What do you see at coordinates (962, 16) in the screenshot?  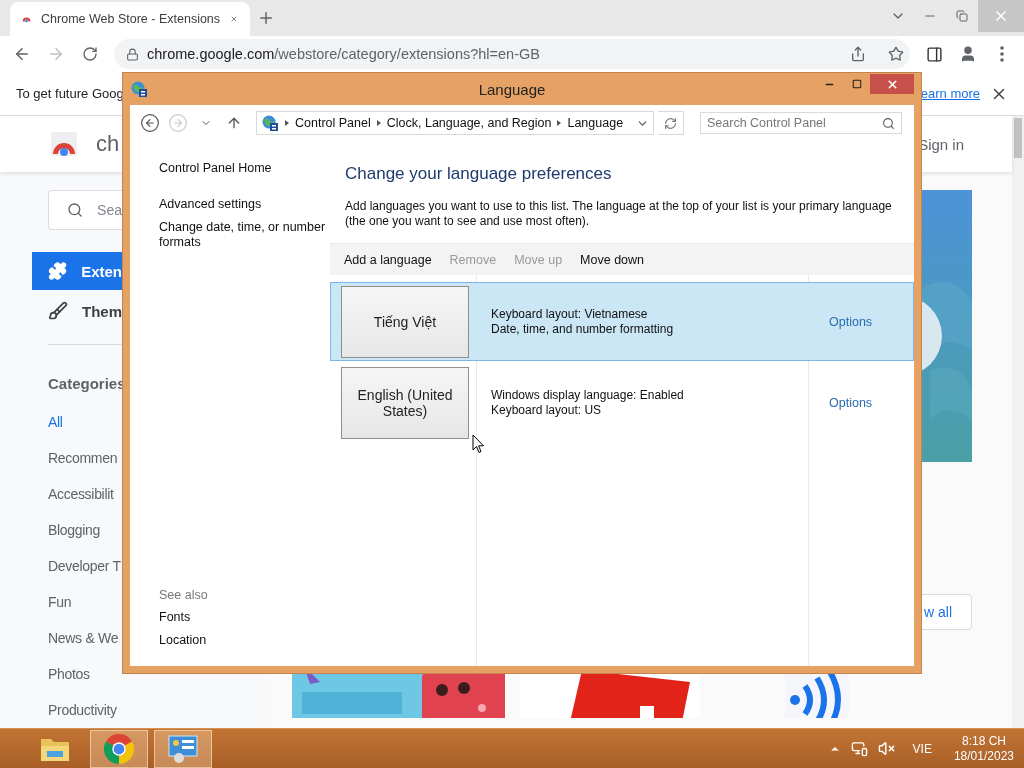 I see `restore-icon` at bounding box center [962, 16].